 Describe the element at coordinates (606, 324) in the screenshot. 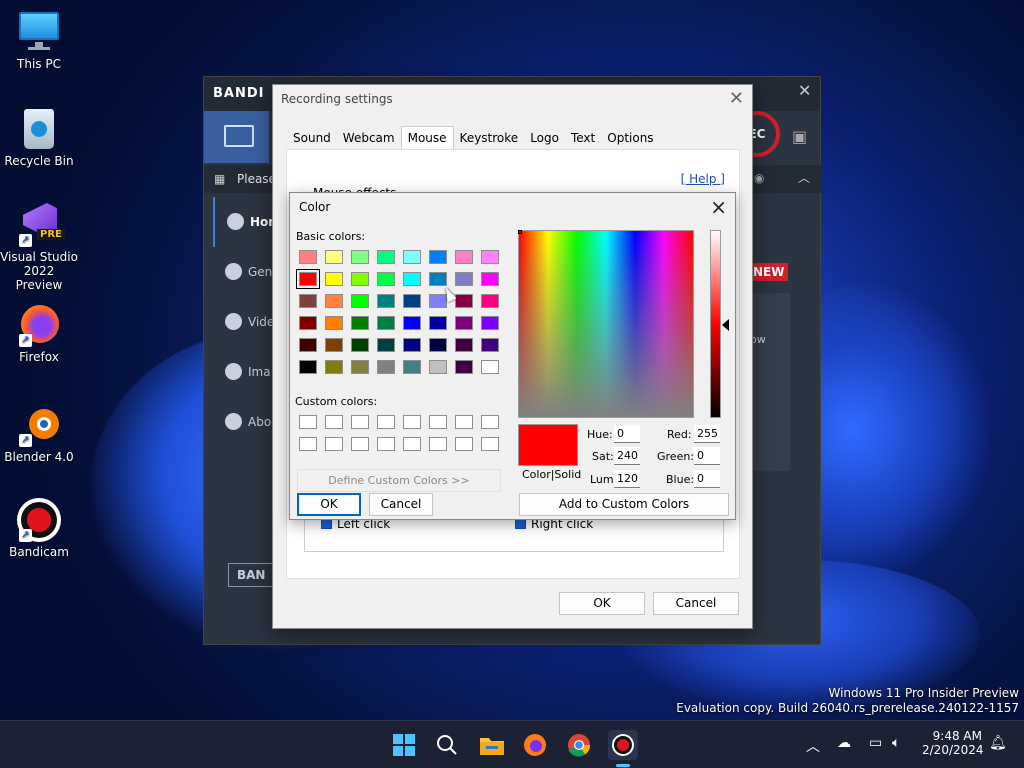

I see `color-spectrum` at that location.